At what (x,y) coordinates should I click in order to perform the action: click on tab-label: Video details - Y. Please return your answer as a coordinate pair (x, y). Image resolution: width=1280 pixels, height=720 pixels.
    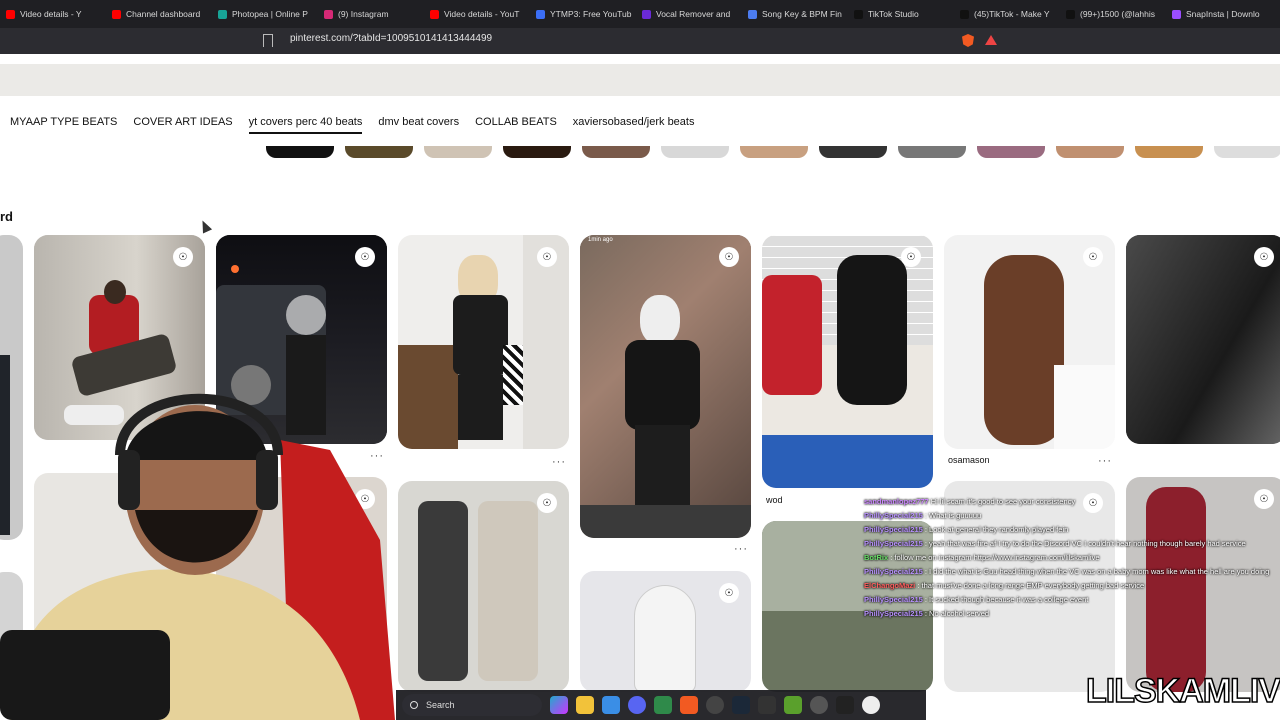
    Looking at the image, I should click on (51, 14).